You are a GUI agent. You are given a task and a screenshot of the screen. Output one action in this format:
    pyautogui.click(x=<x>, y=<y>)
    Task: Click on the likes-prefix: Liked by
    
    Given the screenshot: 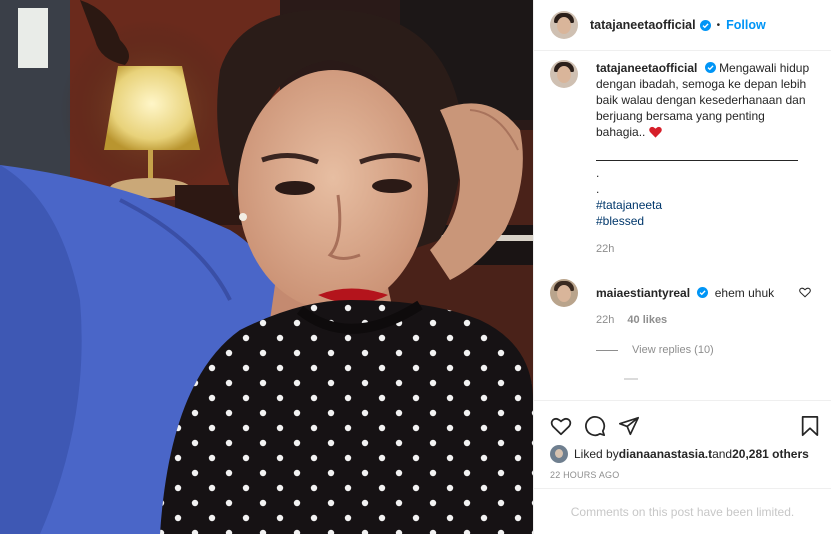 What is the action you would take?
    pyautogui.click(x=596, y=454)
    